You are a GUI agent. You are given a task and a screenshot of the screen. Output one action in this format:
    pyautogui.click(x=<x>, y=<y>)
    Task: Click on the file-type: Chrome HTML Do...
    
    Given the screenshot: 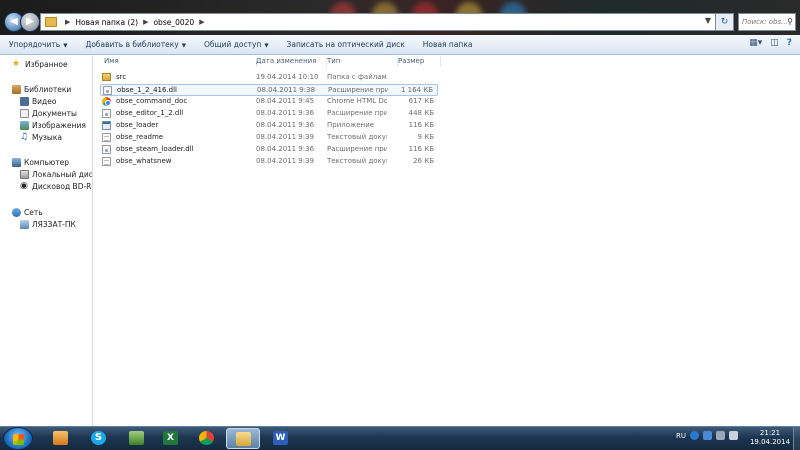 What is the action you would take?
    pyautogui.click(x=357, y=101)
    